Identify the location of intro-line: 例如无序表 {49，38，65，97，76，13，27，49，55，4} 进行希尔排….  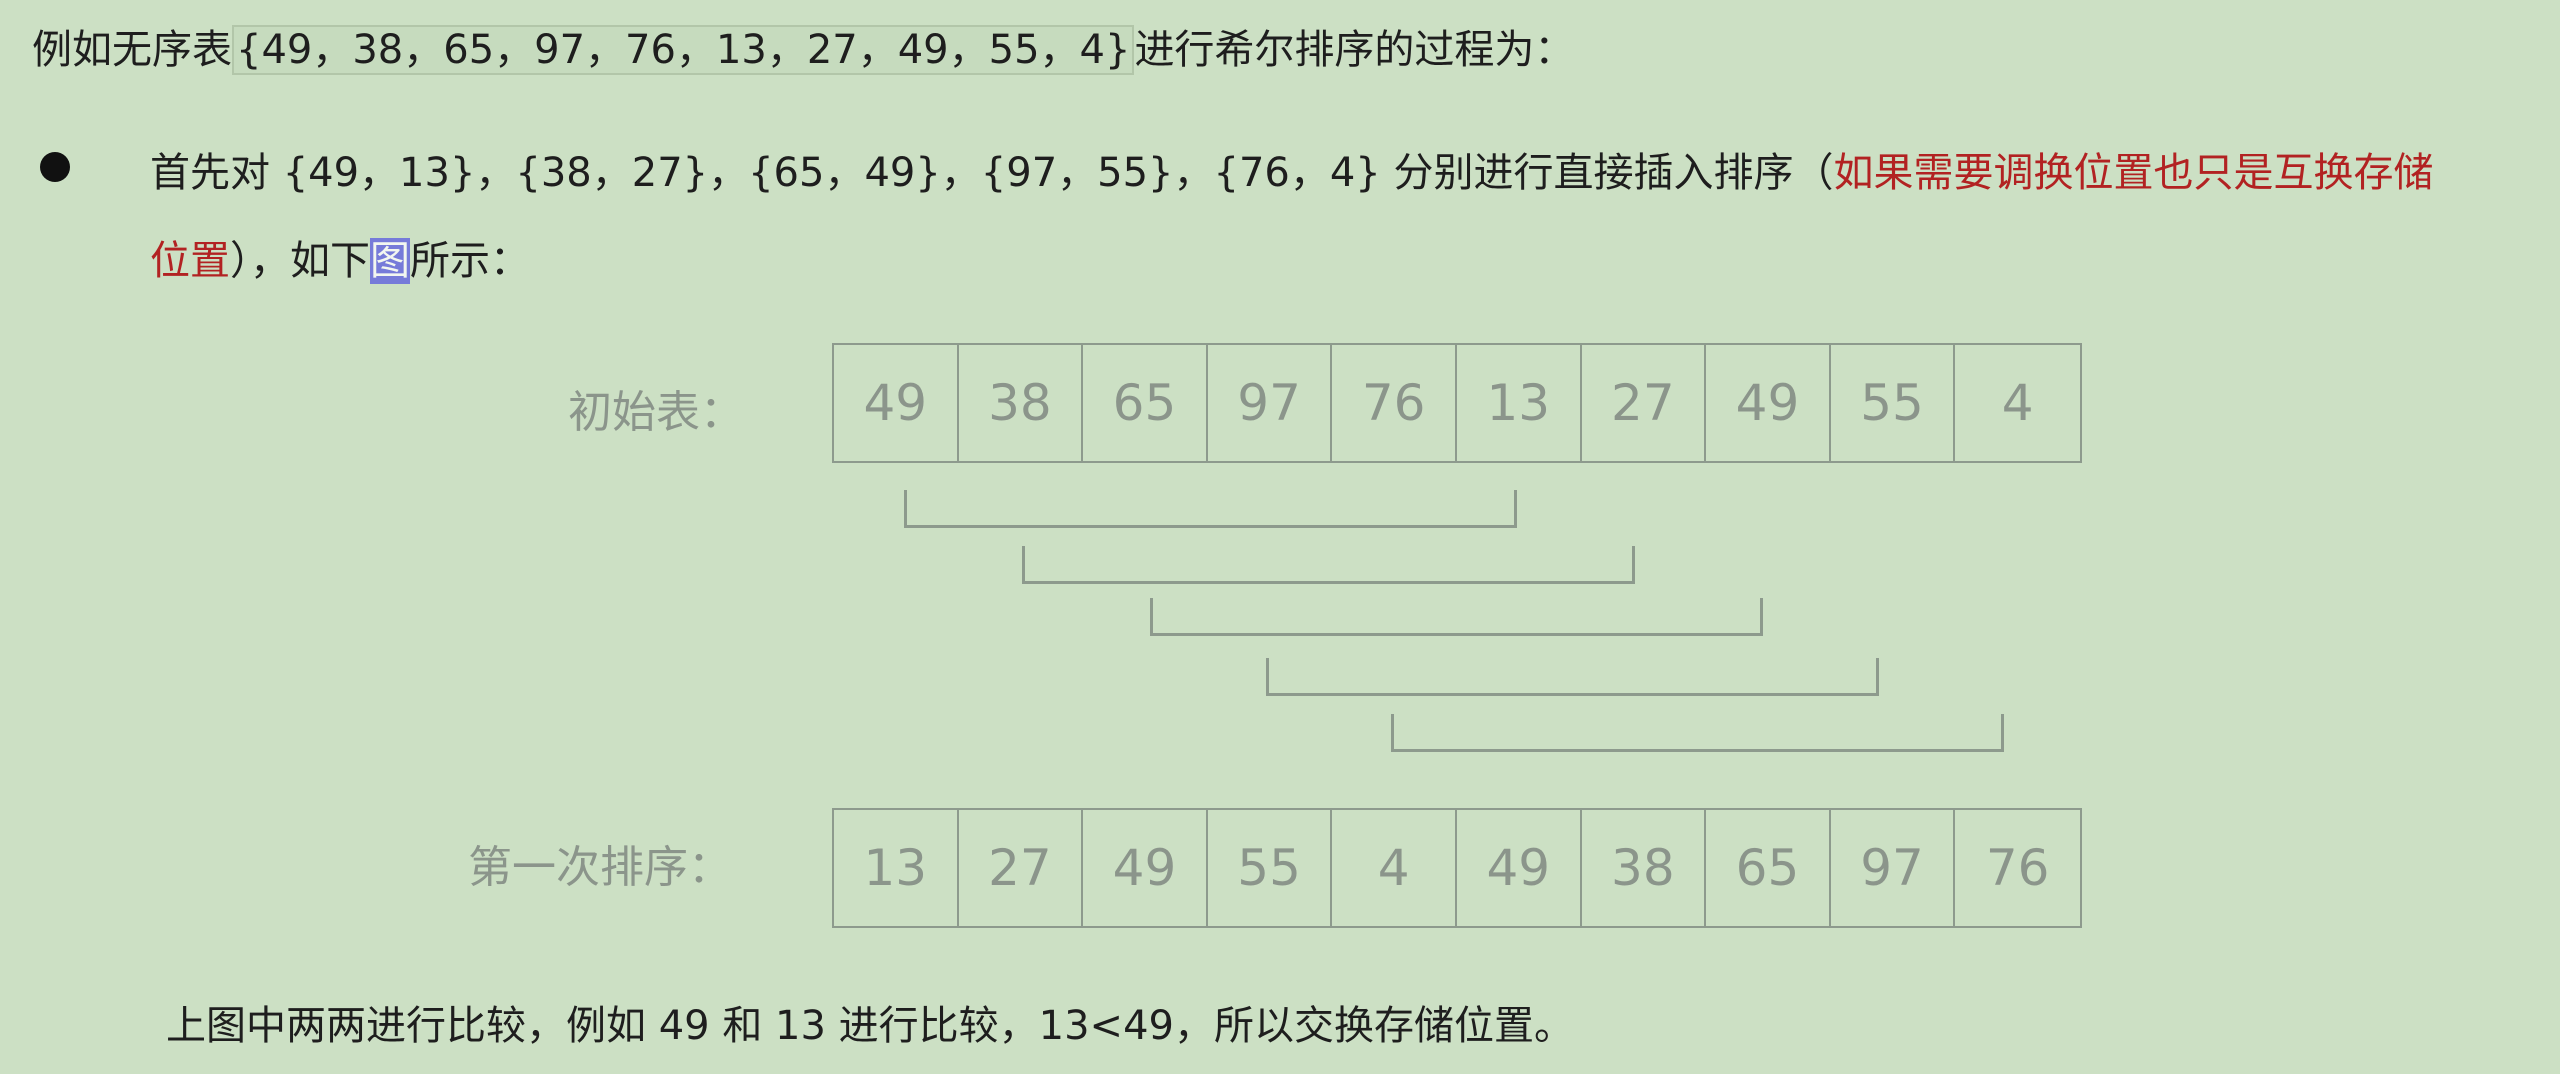
(803, 50).